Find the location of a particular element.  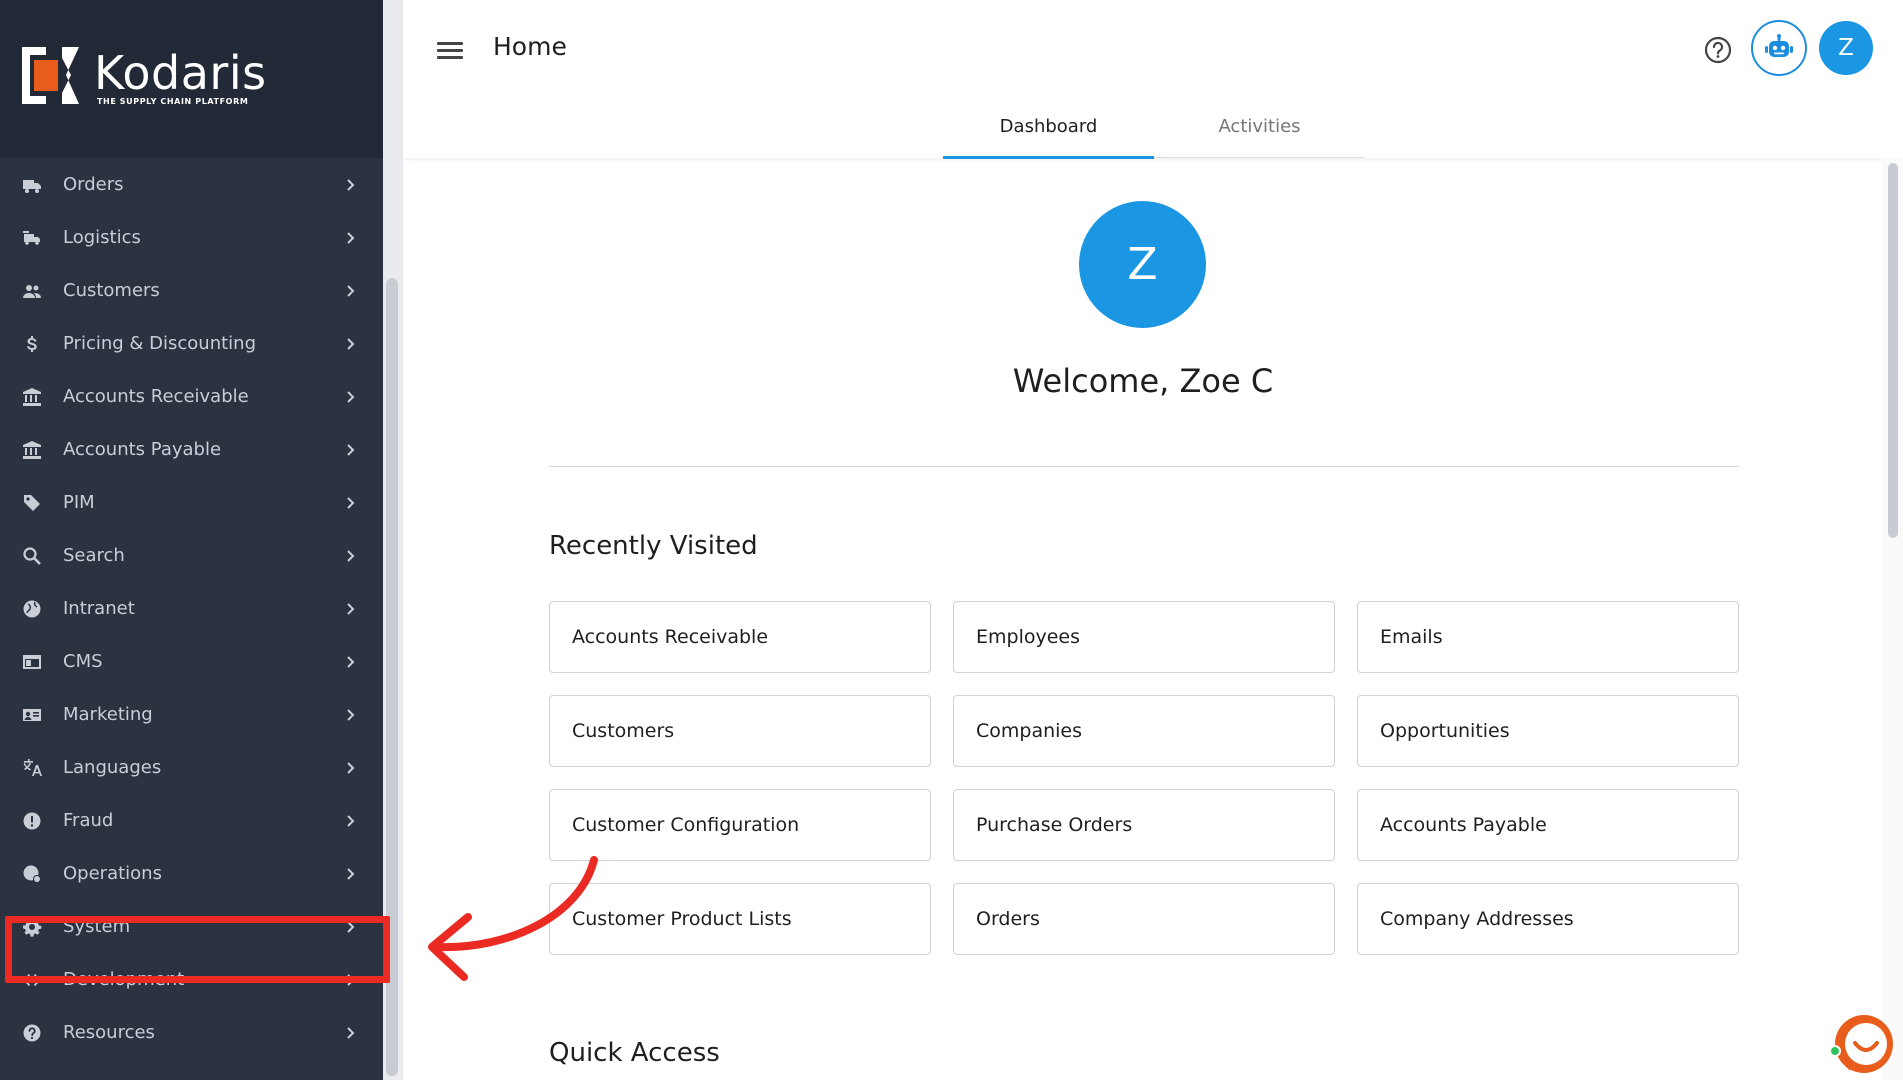

sidebar-item-label: Fraud is located at coordinates (88, 820).